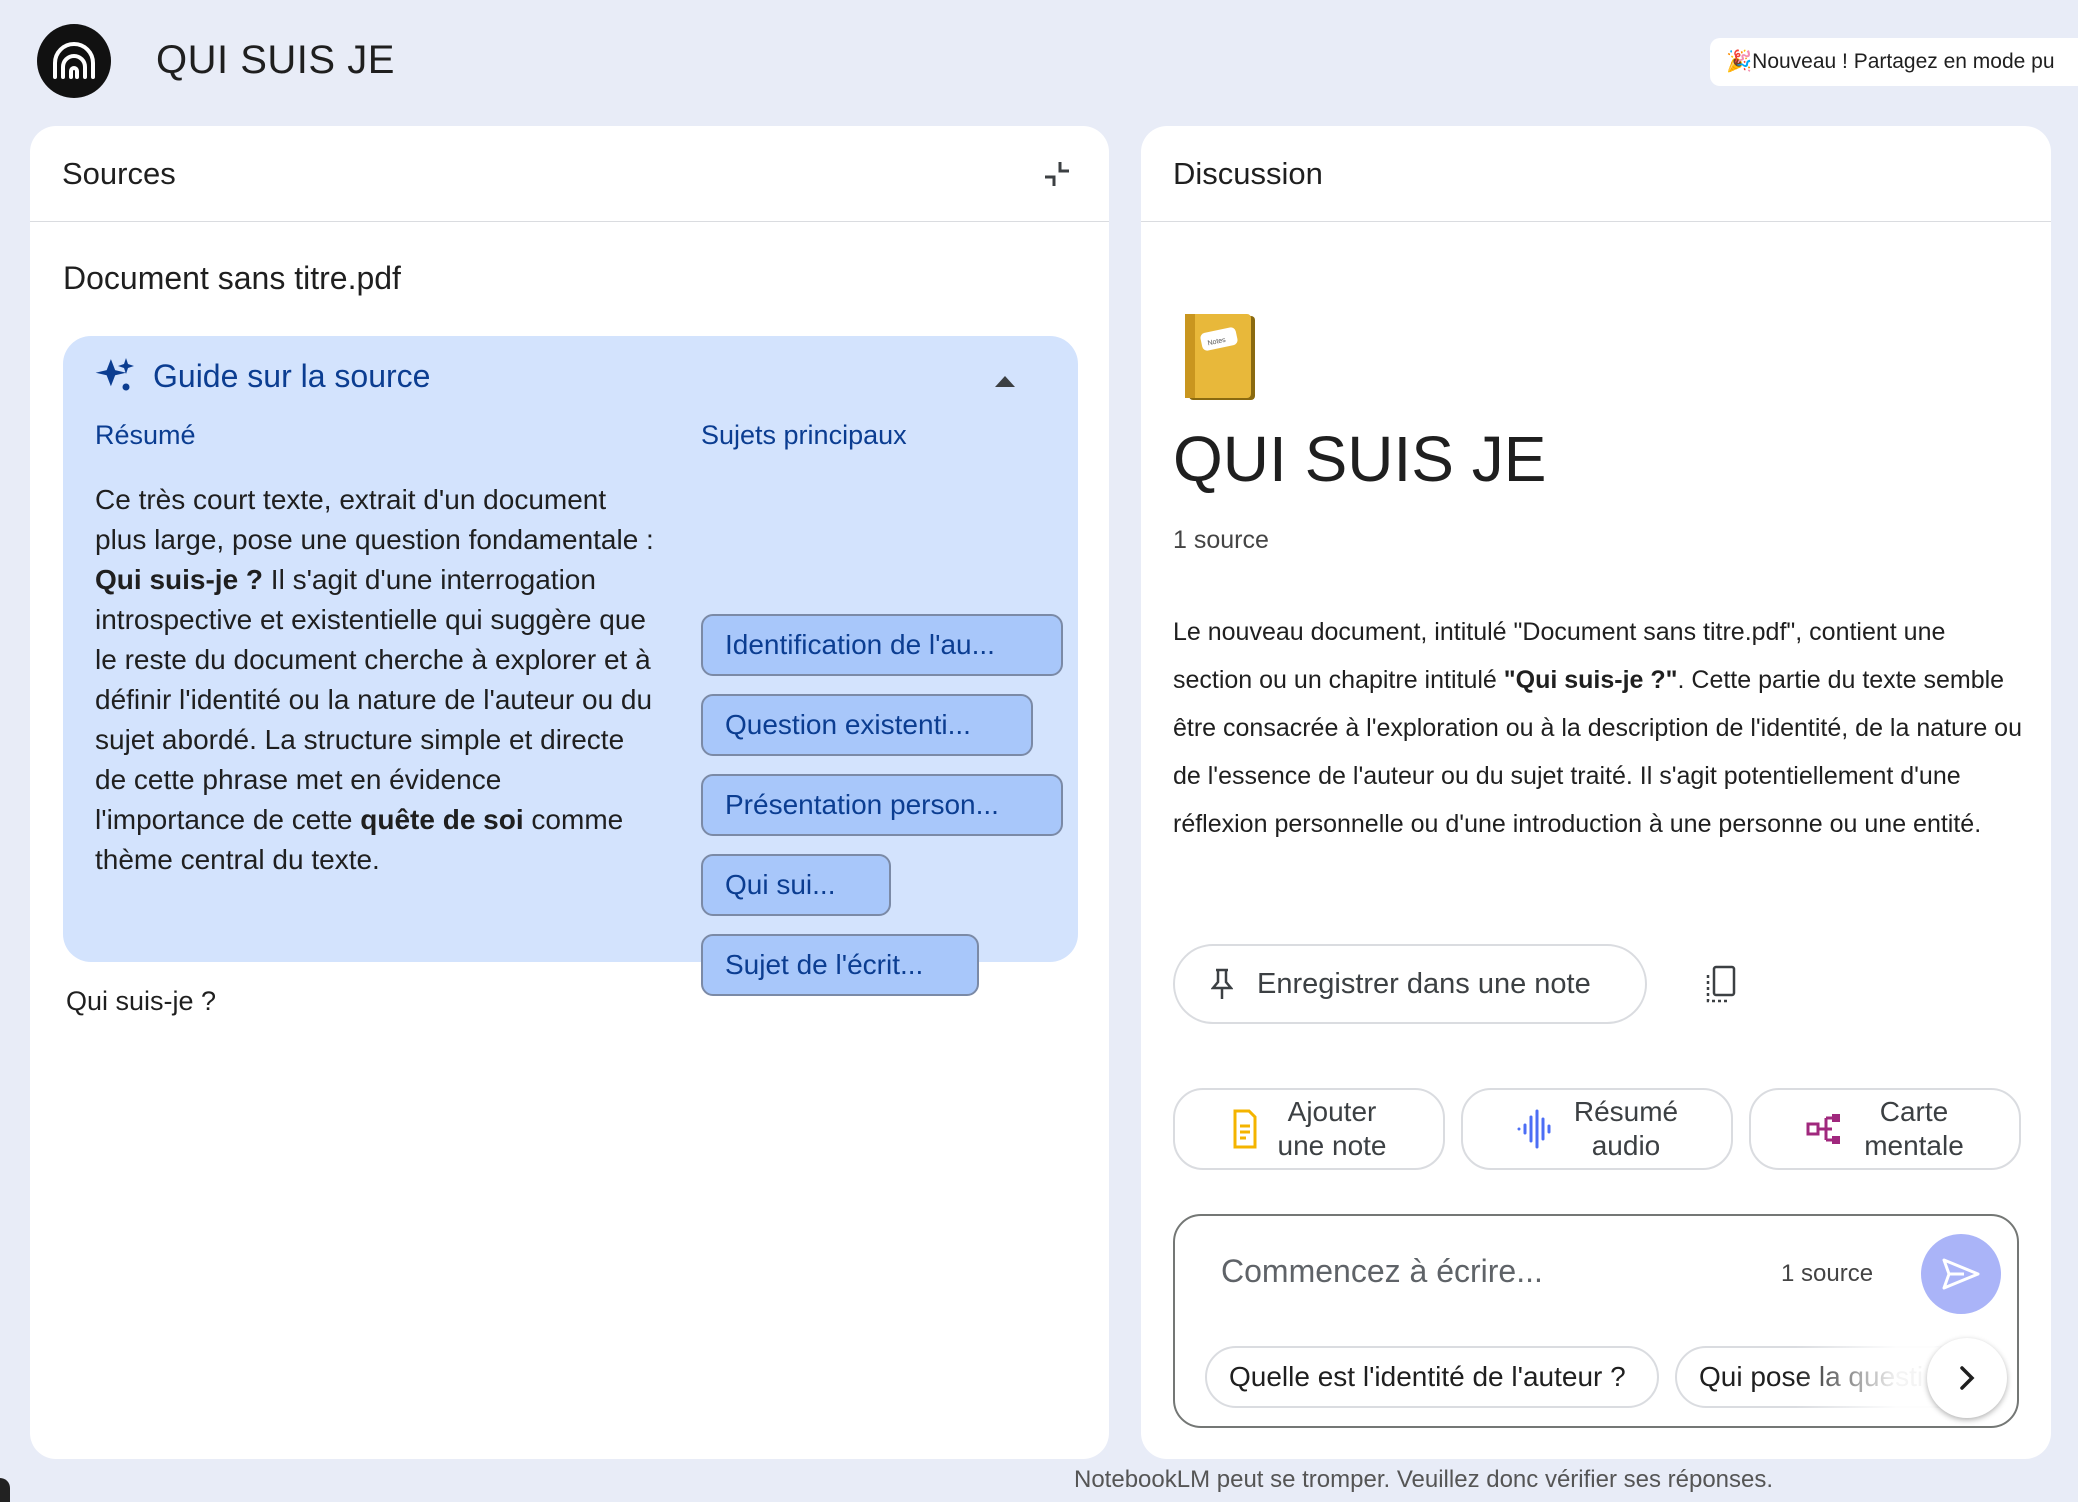  Describe the element at coordinates (1626, 1128) in the screenshot. I see `audio-overview-label: Résumé audio` at that location.